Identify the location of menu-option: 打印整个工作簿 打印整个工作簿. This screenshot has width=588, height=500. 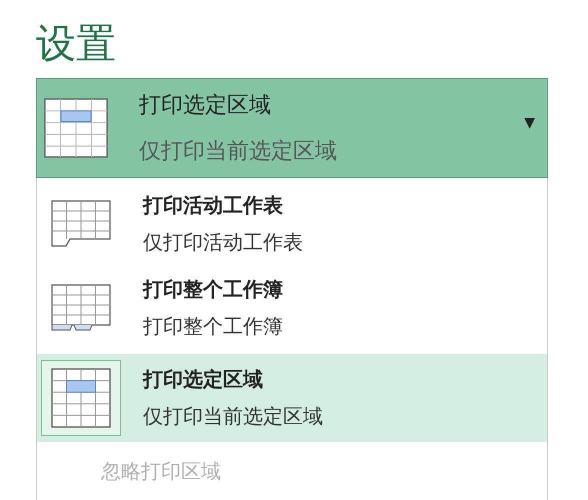
(292, 308).